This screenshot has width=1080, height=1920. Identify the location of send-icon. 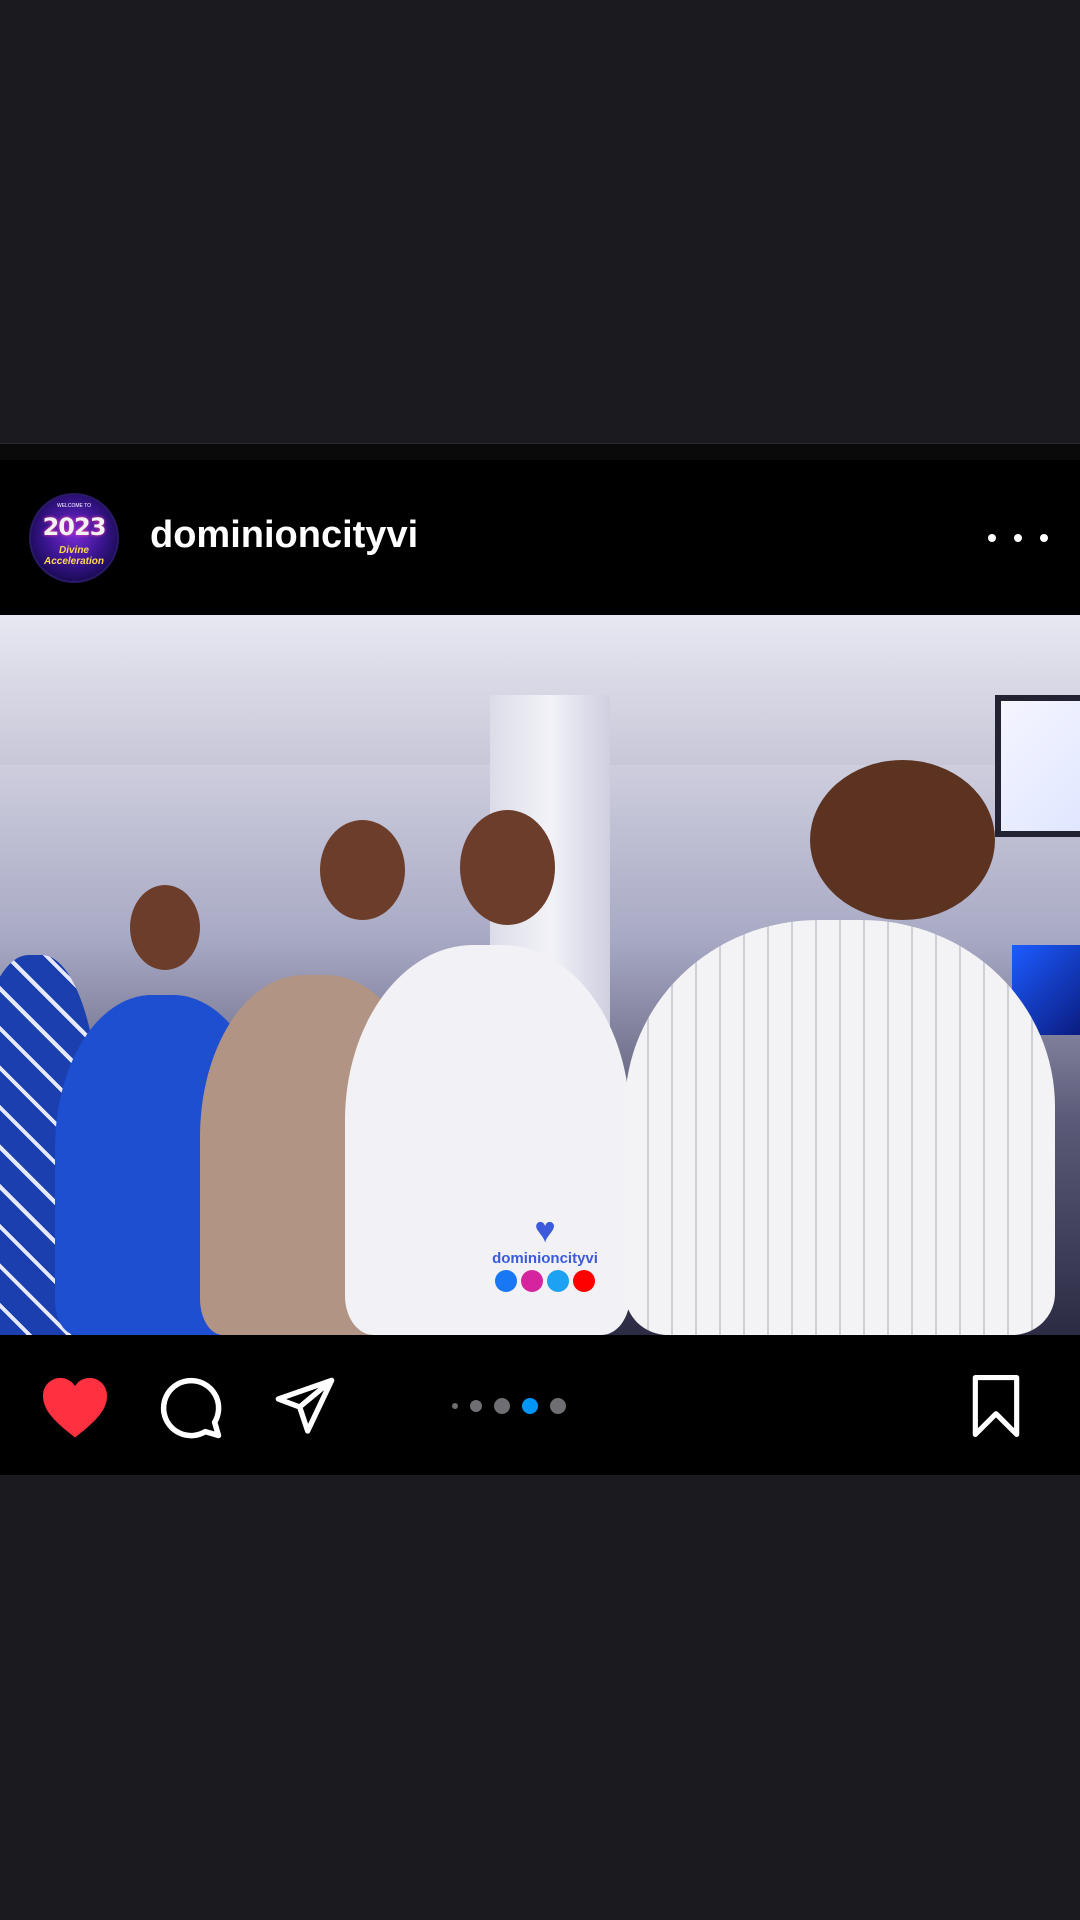
(305, 1407).